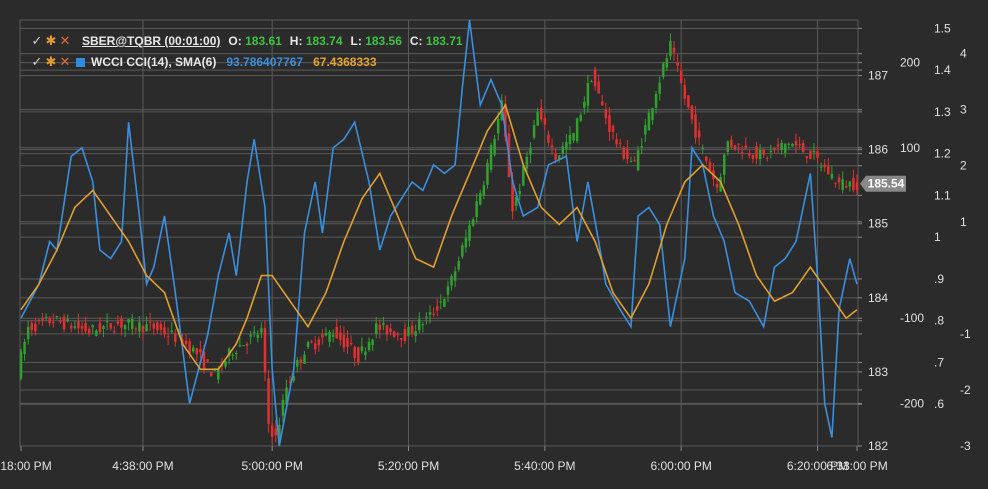 Image resolution: width=988 pixels, height=489 pixels. I want to click on x-tick-label: 6:33:00 PM, so click(856, 466).